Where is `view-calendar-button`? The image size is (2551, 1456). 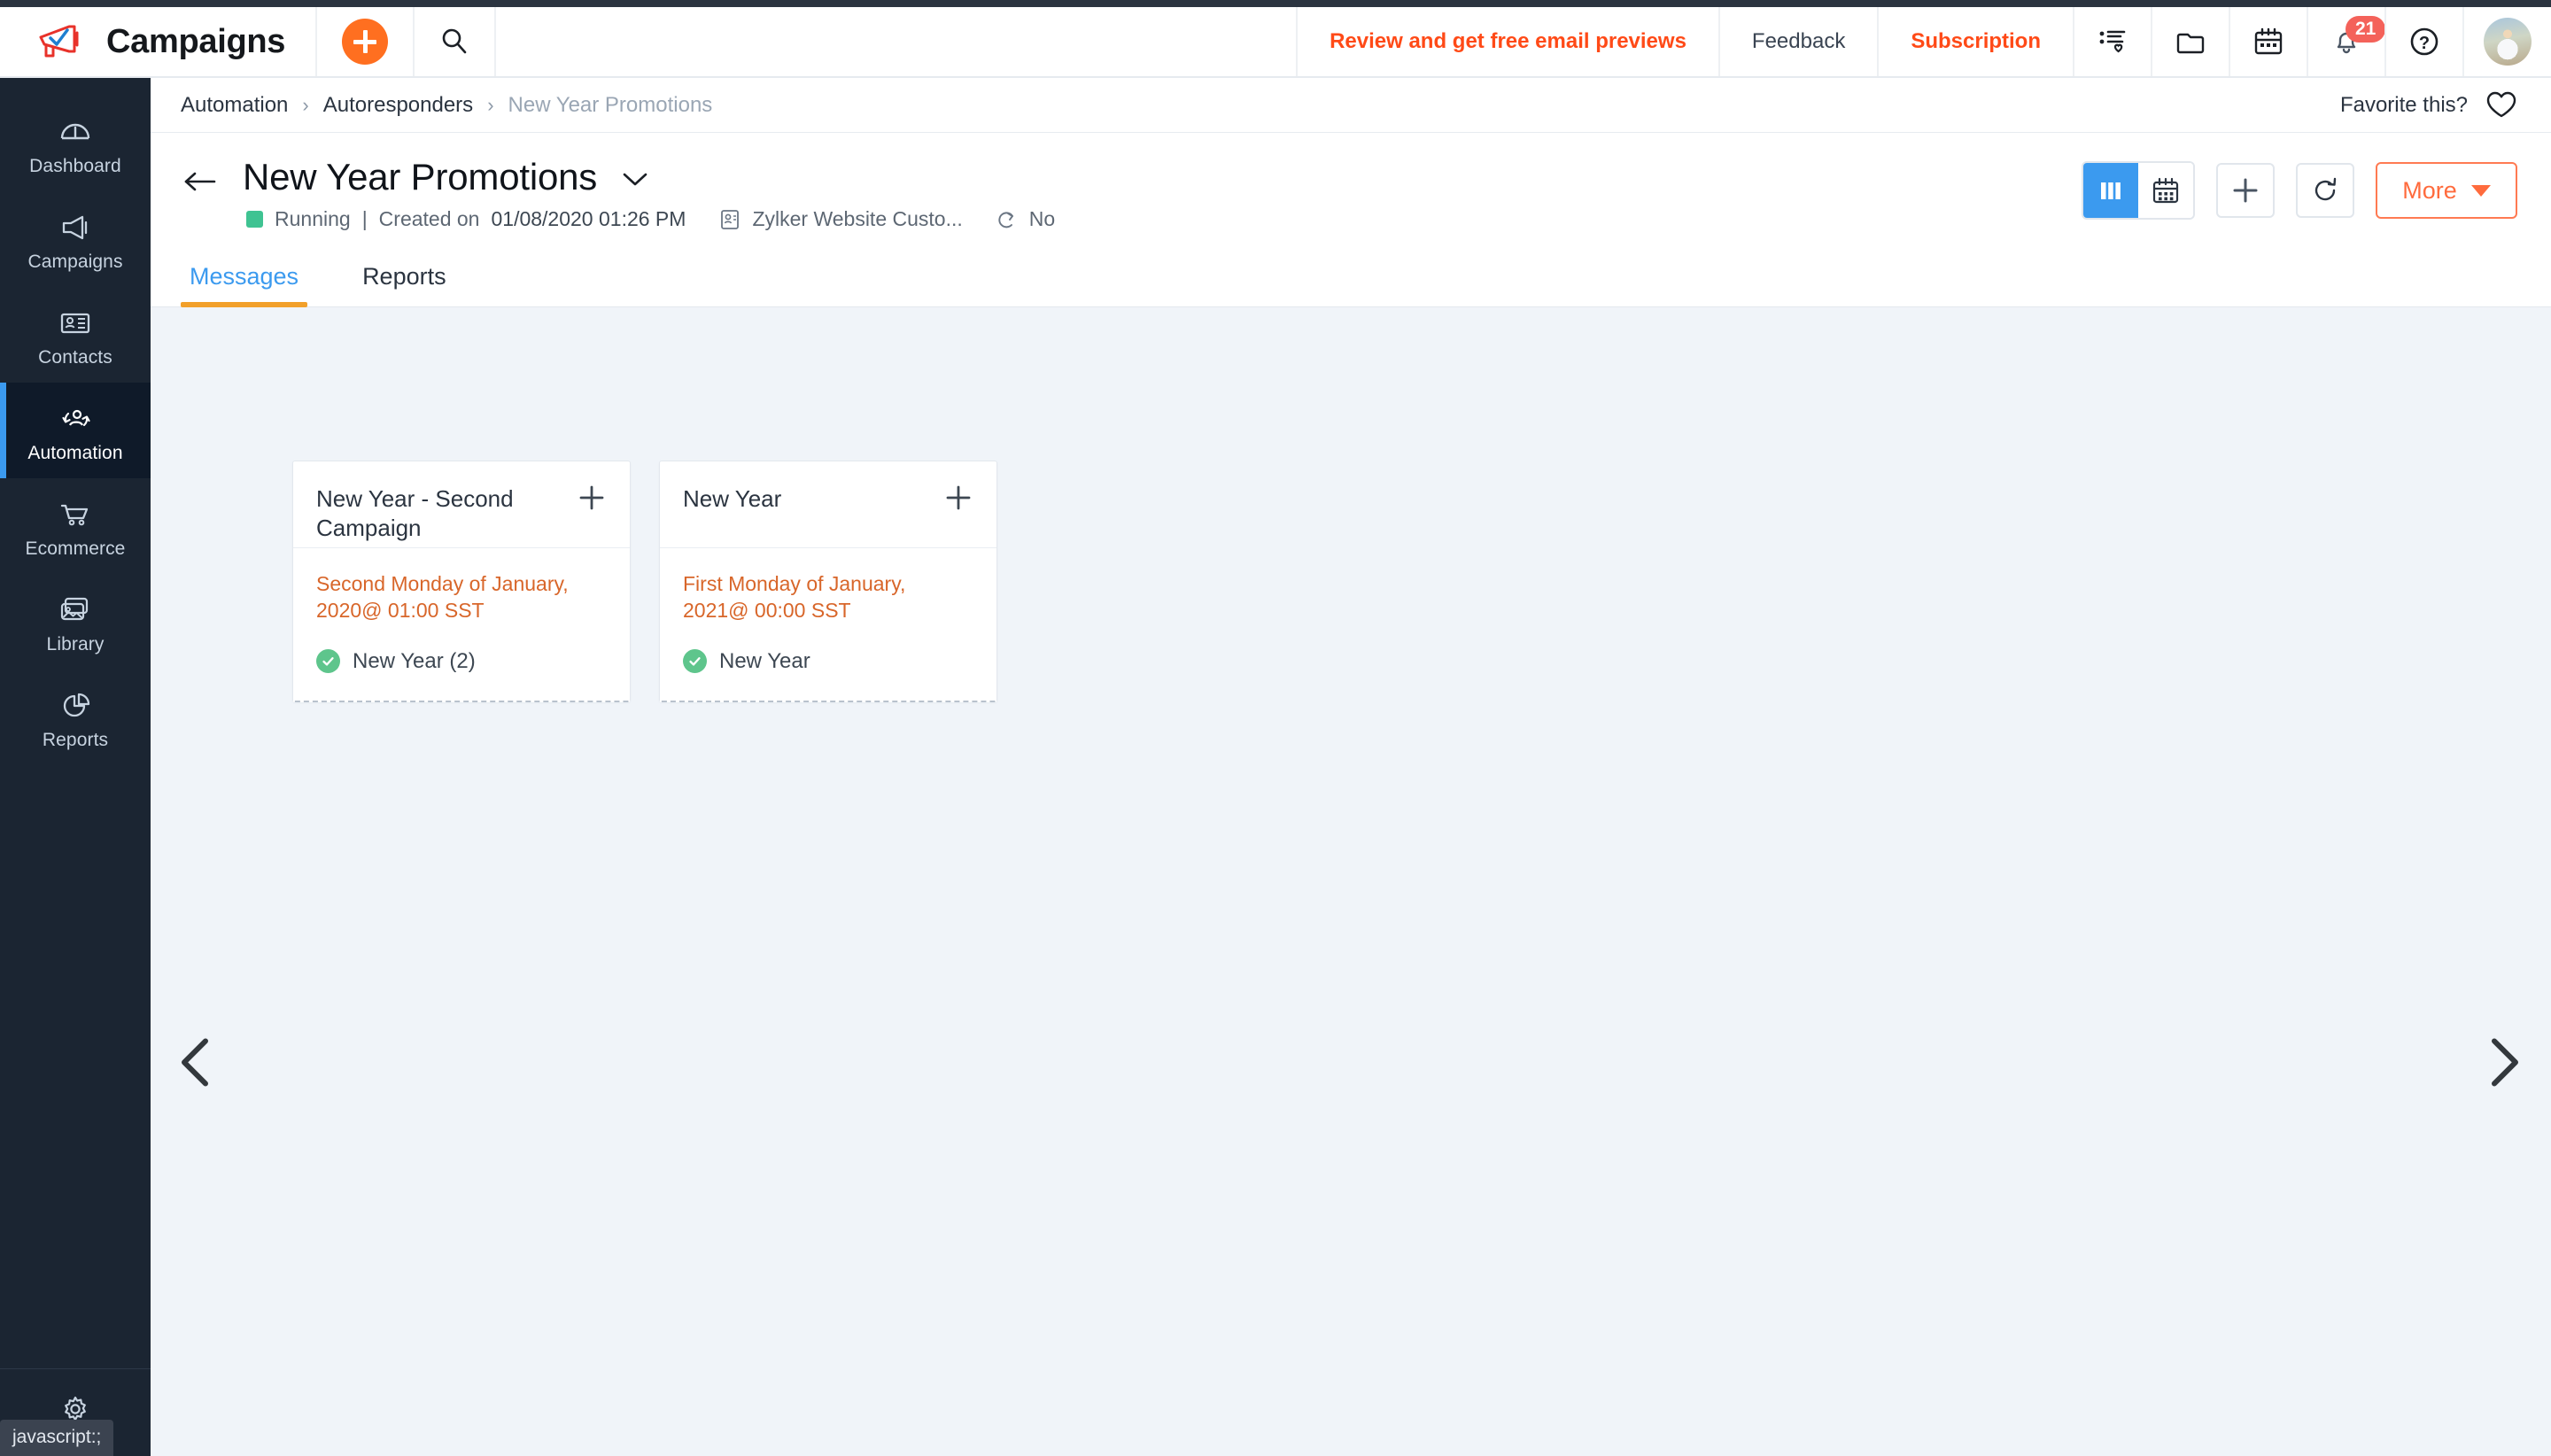 view-calendar-button is located at coordinates (2166, 190).